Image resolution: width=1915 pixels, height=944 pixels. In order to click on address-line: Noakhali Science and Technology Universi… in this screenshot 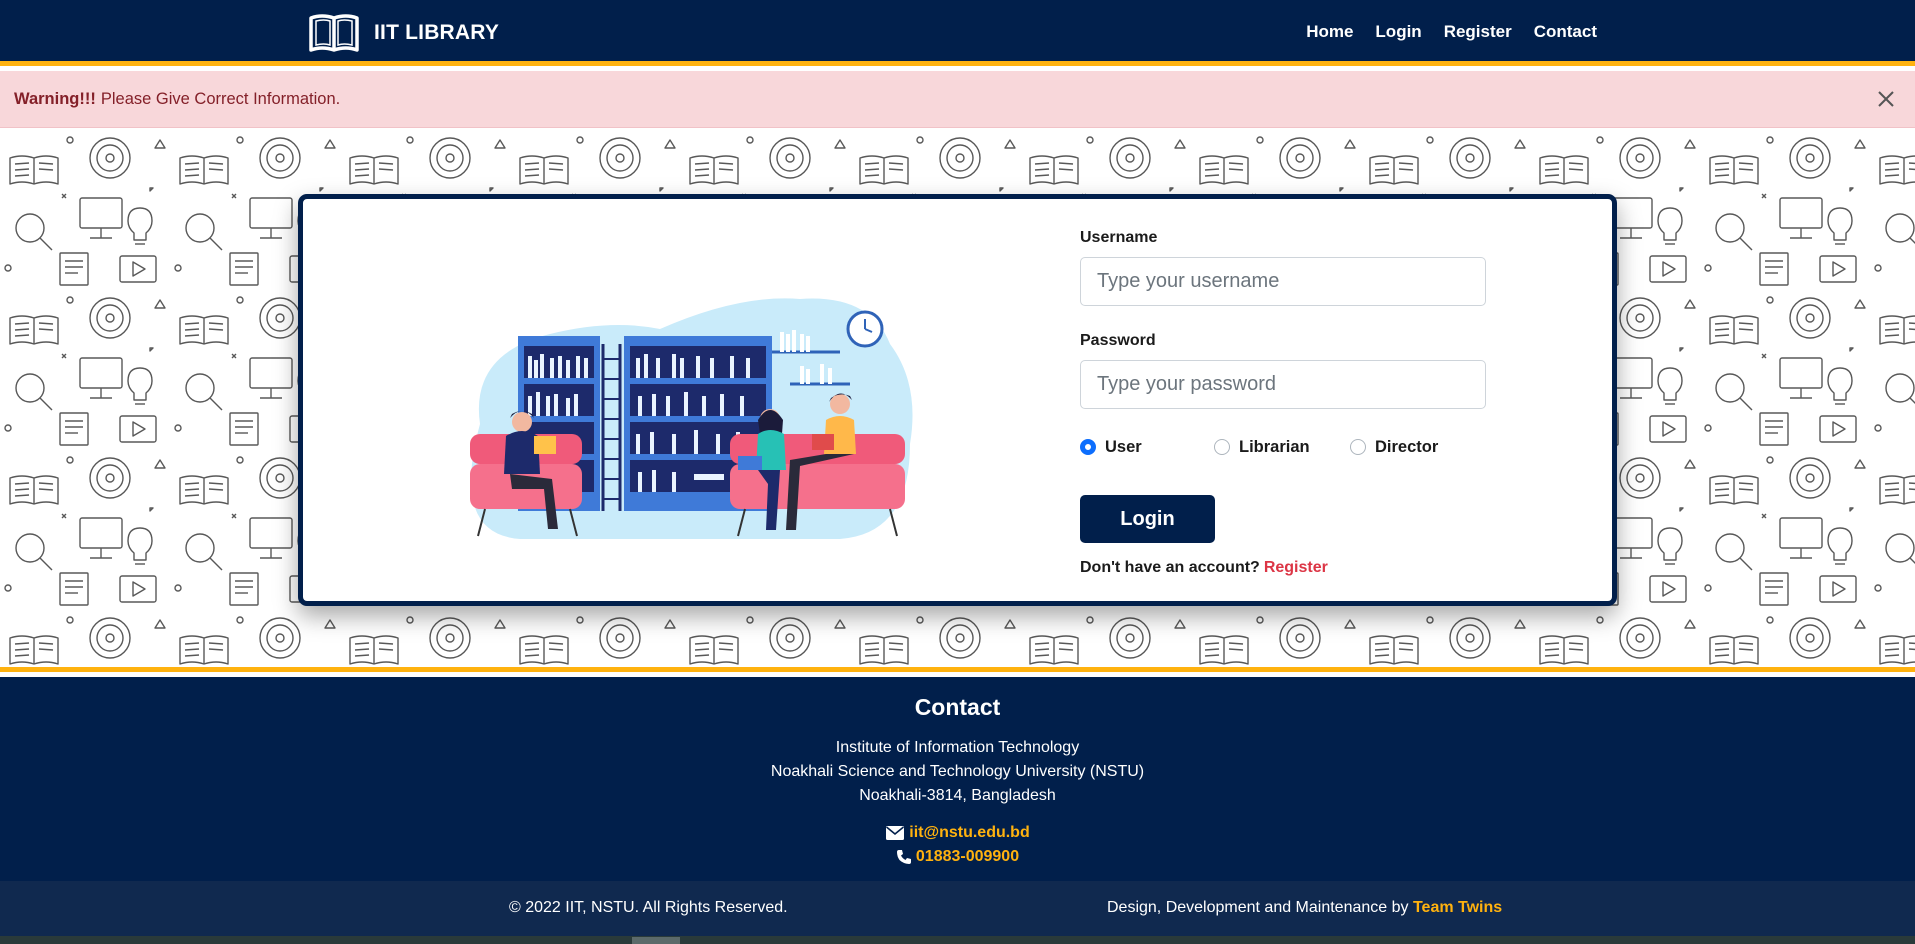, I will do `click(957, 771)`.